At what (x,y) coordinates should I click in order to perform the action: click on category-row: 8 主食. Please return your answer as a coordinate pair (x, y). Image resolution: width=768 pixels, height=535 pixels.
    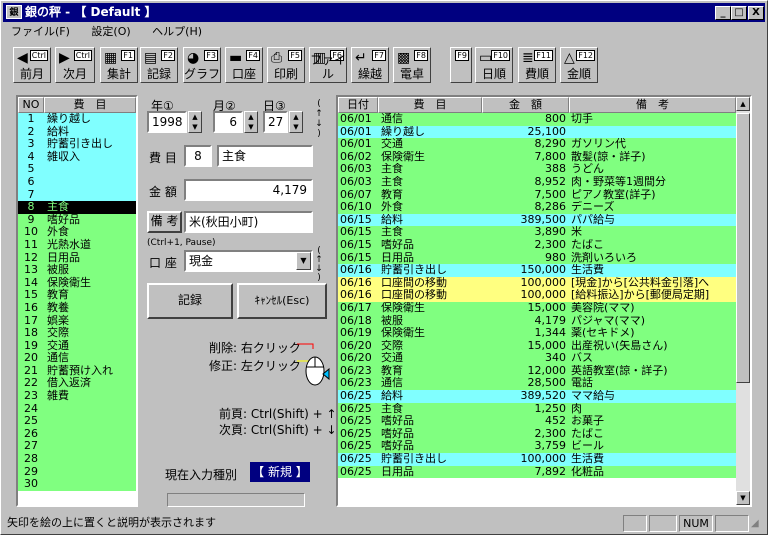
    Looking at the image, I should click on (77, 207).